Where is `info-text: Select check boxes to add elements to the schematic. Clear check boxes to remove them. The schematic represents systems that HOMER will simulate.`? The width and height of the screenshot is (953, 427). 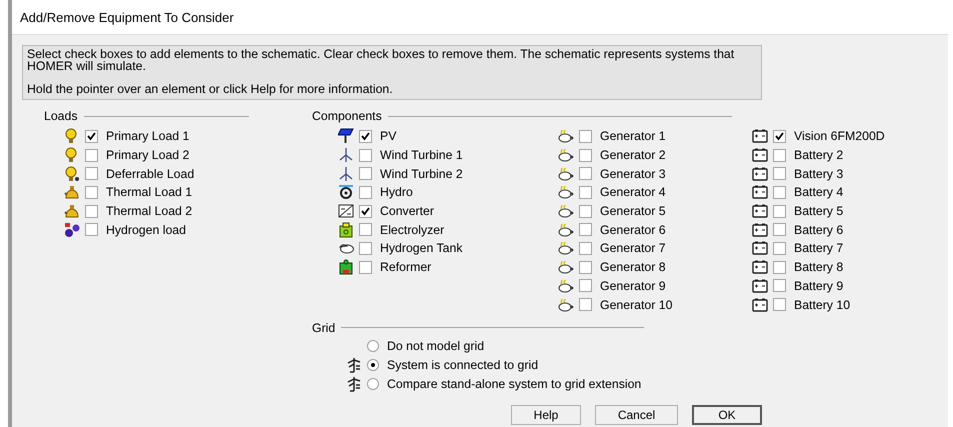 info-text: Select check boxes to add elements to the schematic. Clear check boxes to remove them. The schematic represents systems that HOMER will simulate. is located at coordinates (381, 60).